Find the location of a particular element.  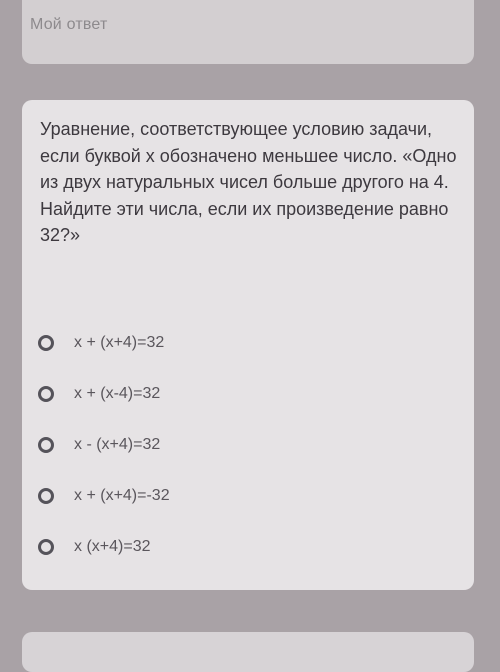

option-3: x - (x+4)=32 is located at coordinates (240, 444).